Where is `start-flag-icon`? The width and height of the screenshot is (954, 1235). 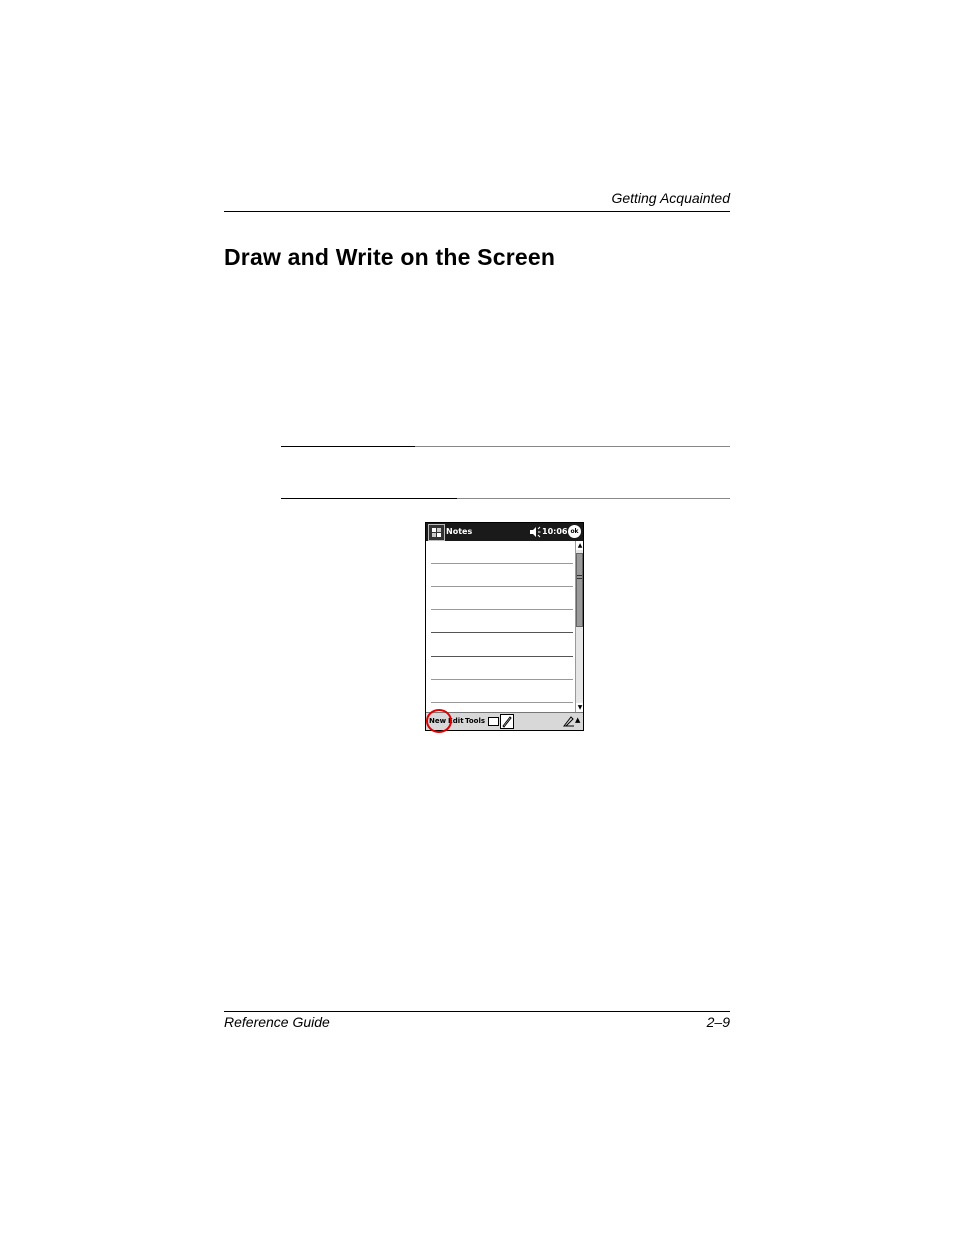 start-flag-icon is located at coordinates (436, 532).